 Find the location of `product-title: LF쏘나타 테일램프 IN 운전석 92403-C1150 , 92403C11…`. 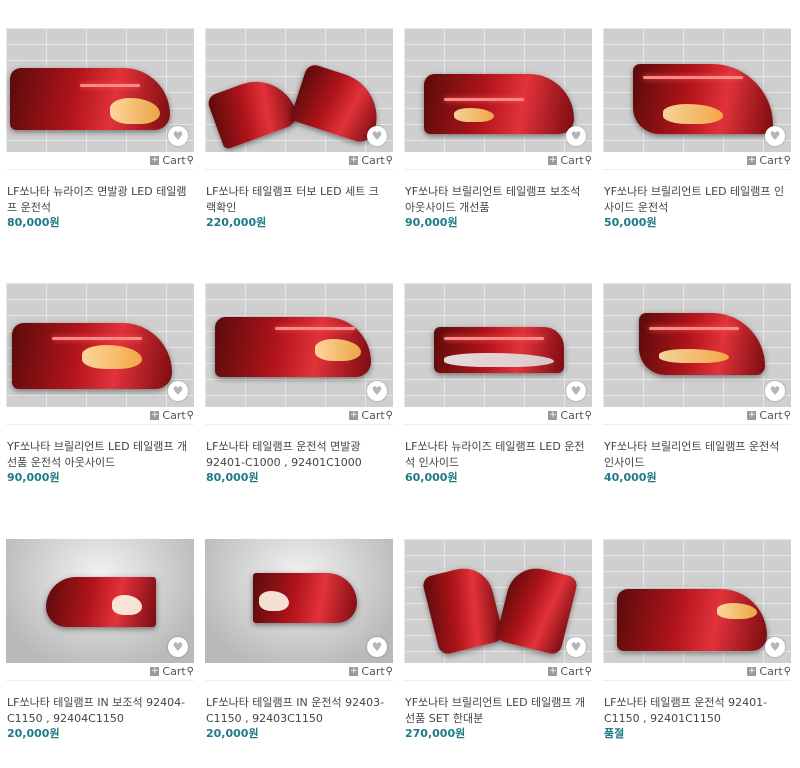

product-title: LF쏘나타 테일램프 IN 운전석 92403-C1150 , 92403C11… is located at coordinates (299, 711).